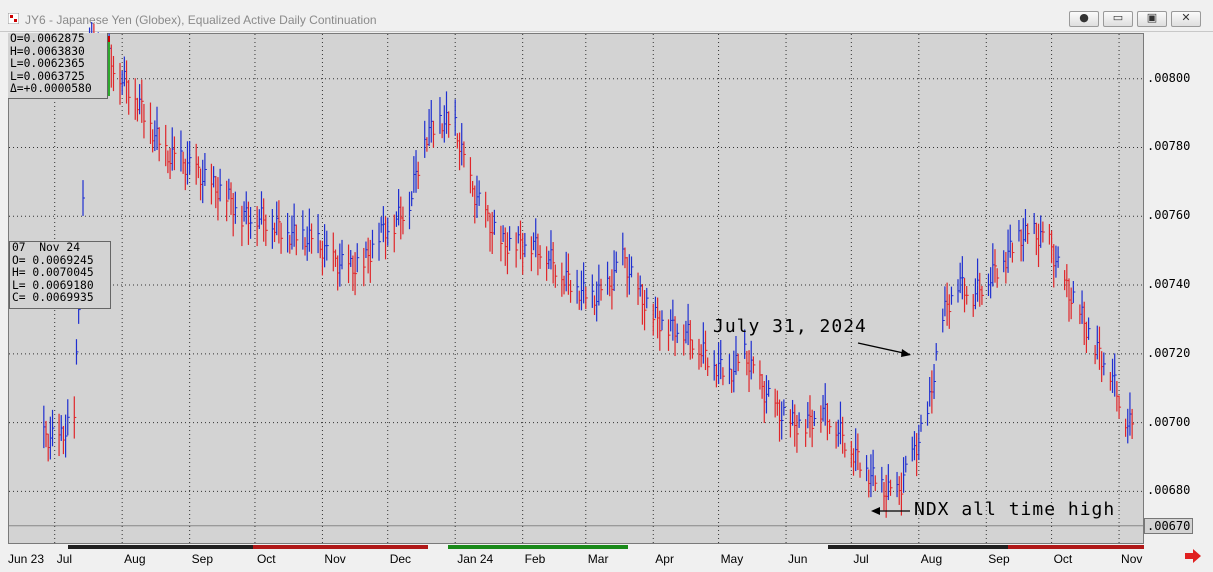  Describe the element at coordinates (47, 38) in the screenshot. I see `ohlc-open: O=0.0062875` at that location.